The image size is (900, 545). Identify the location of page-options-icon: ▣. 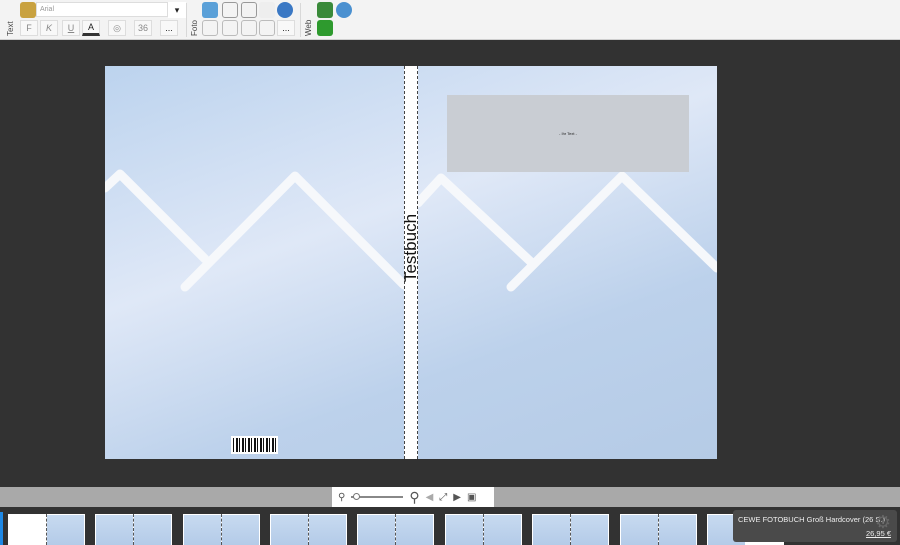
(471, 497).